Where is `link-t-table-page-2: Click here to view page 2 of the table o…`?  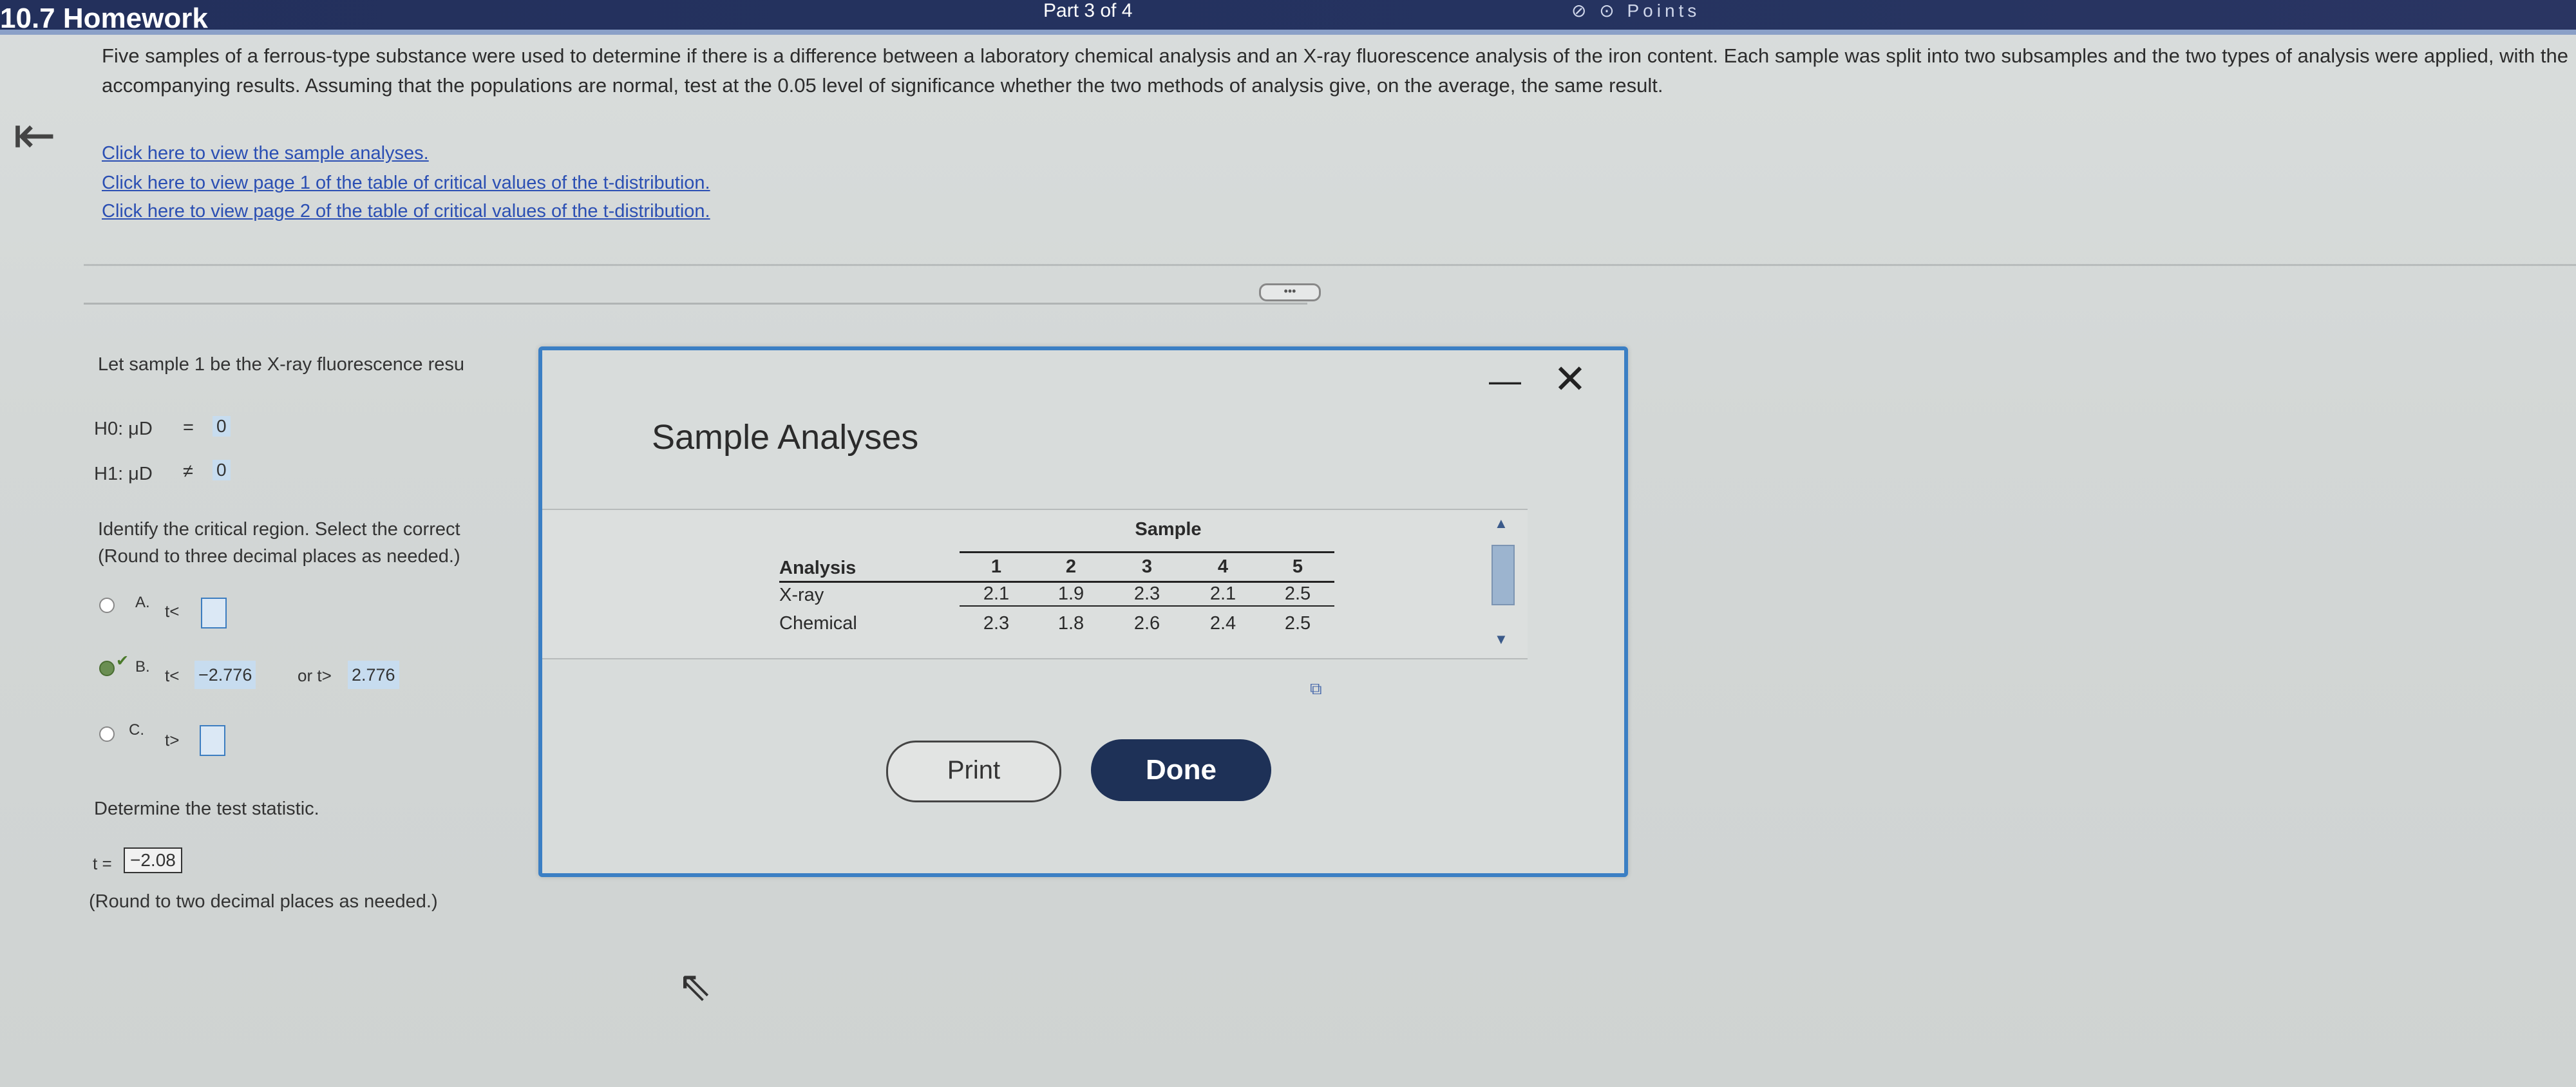 link-t-table-page-2: Click here to view page 2 of the table o… is located at coordinates (406, 211).